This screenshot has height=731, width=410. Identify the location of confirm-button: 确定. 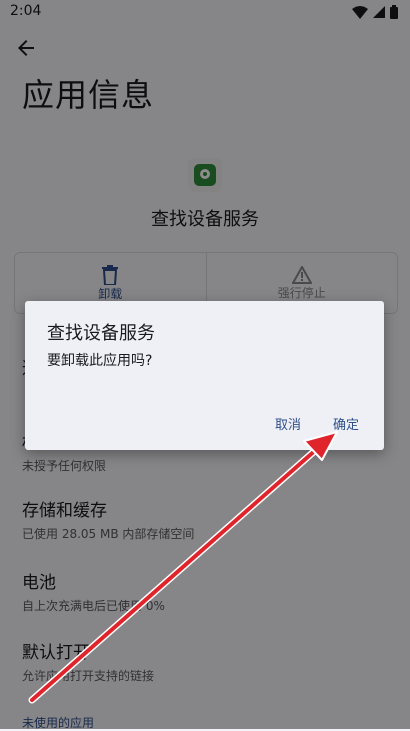
(346, 423).